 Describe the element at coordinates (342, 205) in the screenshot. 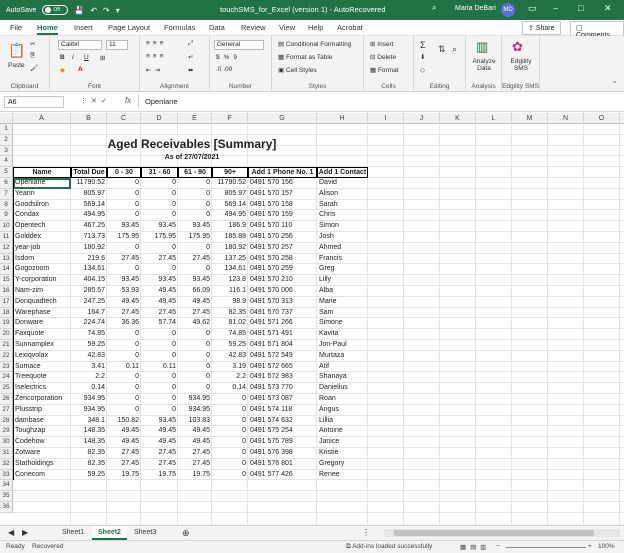

I see `table-cell: Sarah` at that location.